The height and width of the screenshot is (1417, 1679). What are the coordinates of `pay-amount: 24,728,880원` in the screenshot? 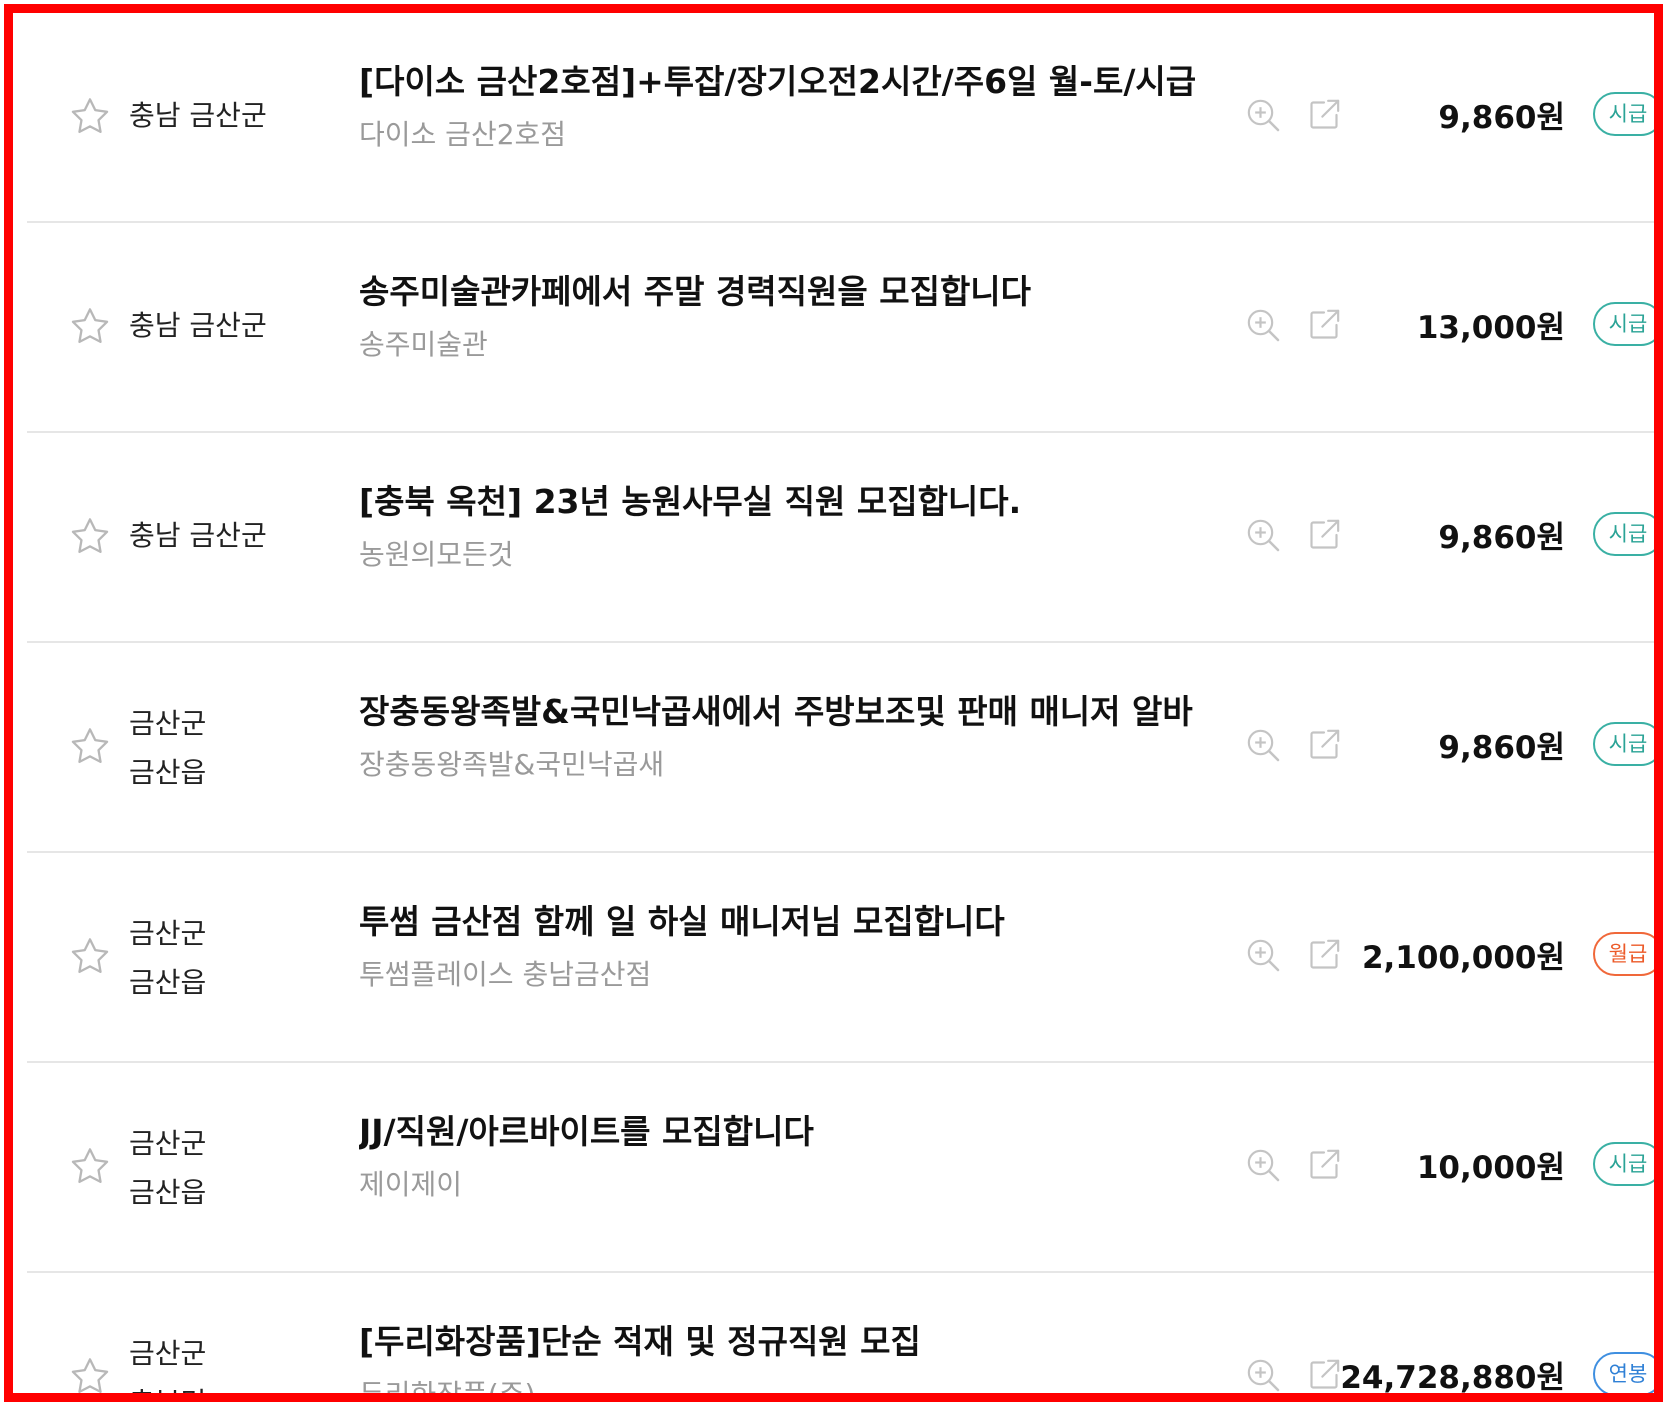 It's located at (1452, 1378).